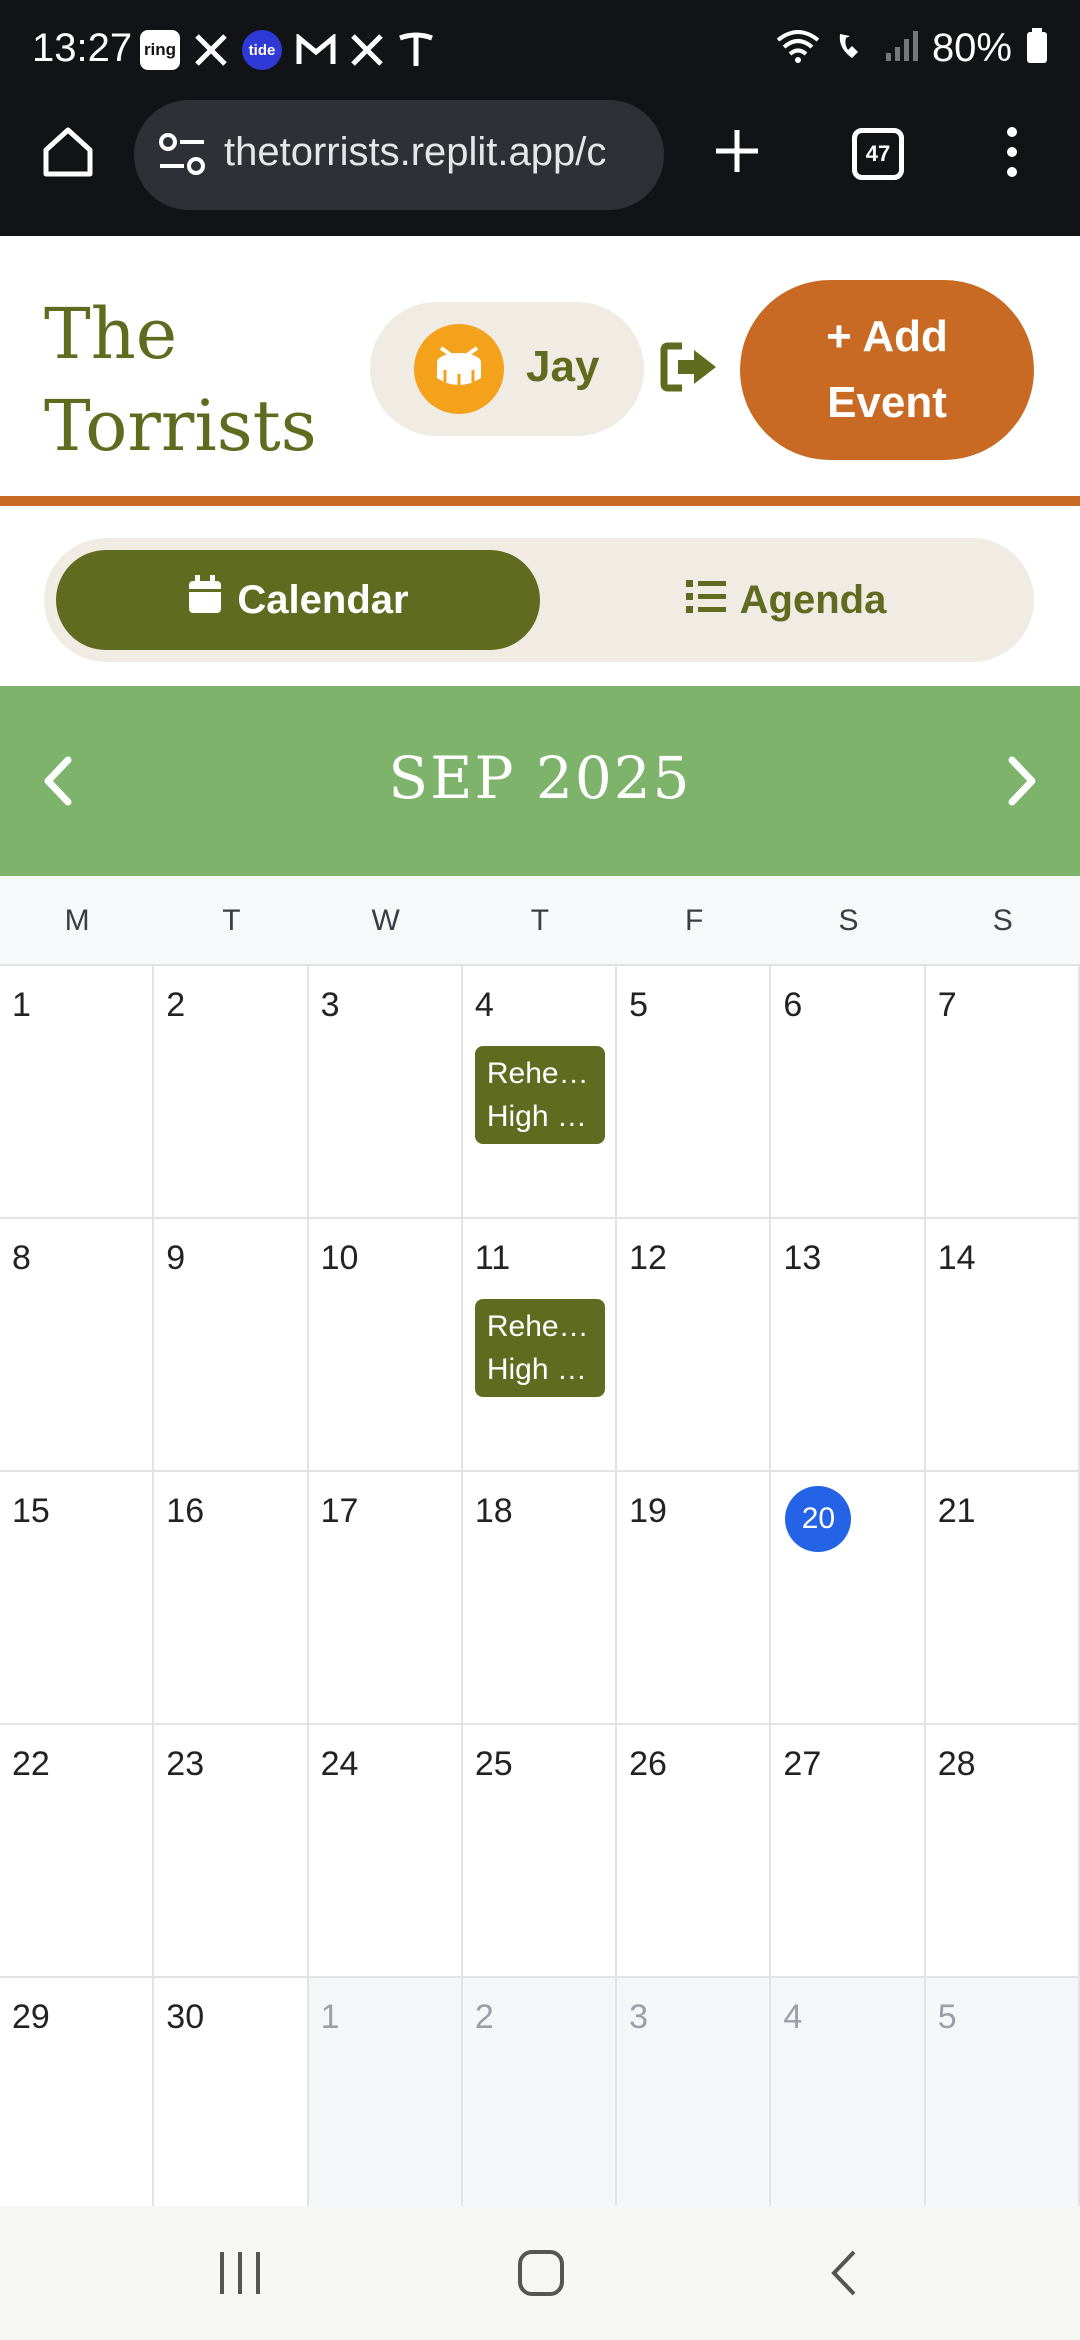 This screenshot has width=1080, height=2340. I want to click on gmail-icon, so click(316, 50).